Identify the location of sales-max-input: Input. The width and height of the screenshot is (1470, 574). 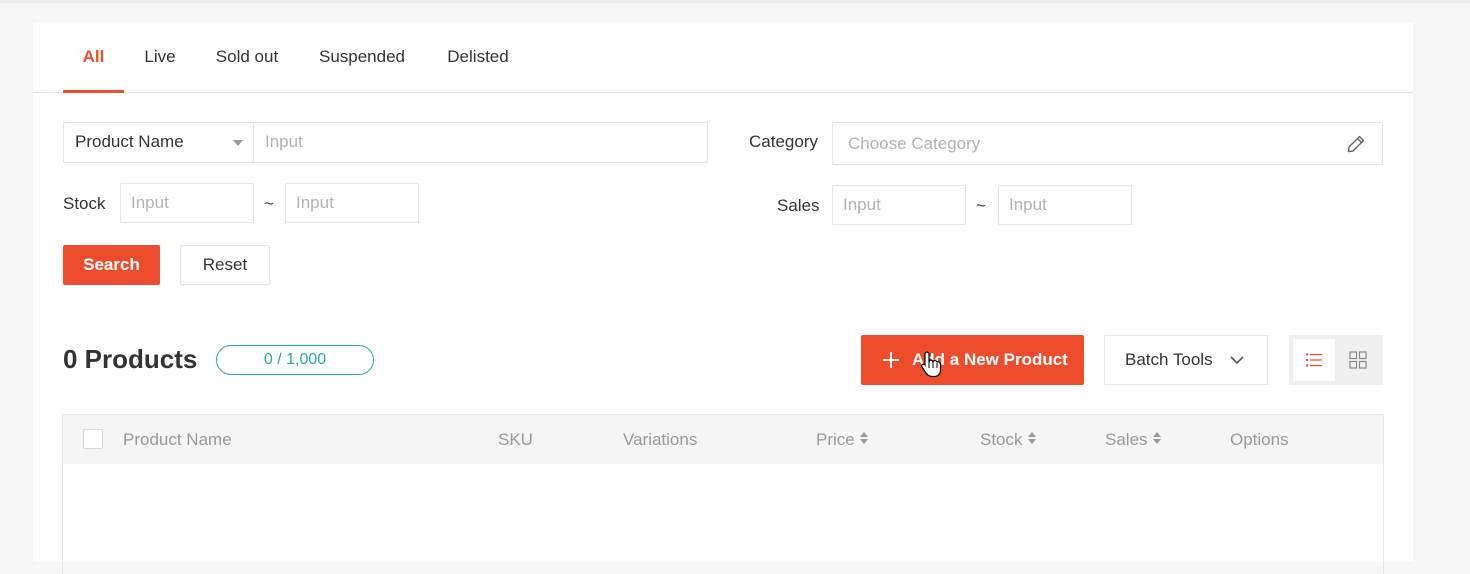
(1065, 205).